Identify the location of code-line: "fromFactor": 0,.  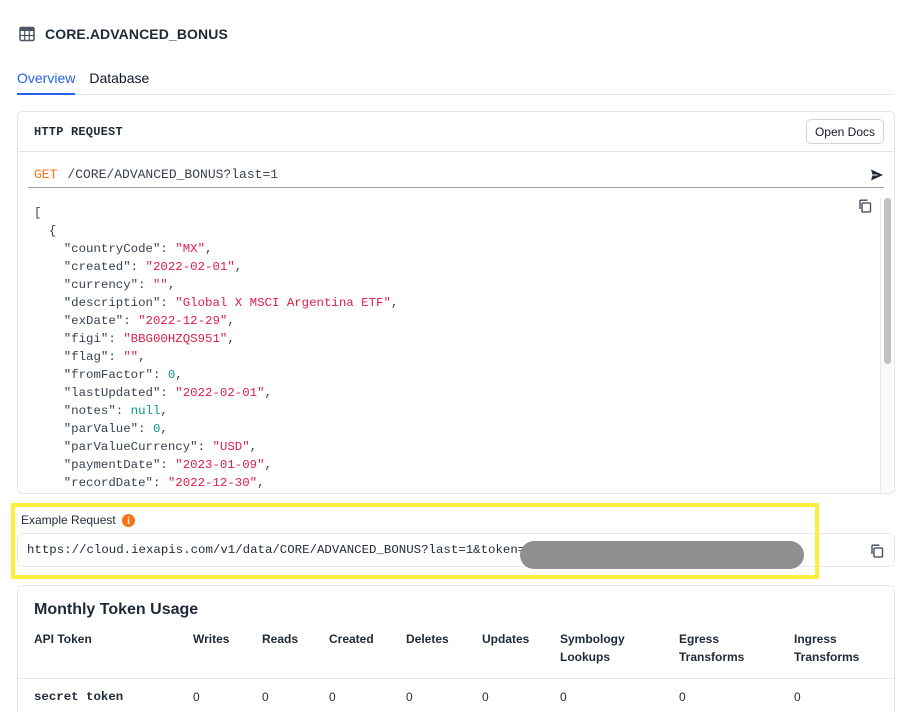
(456, 375).